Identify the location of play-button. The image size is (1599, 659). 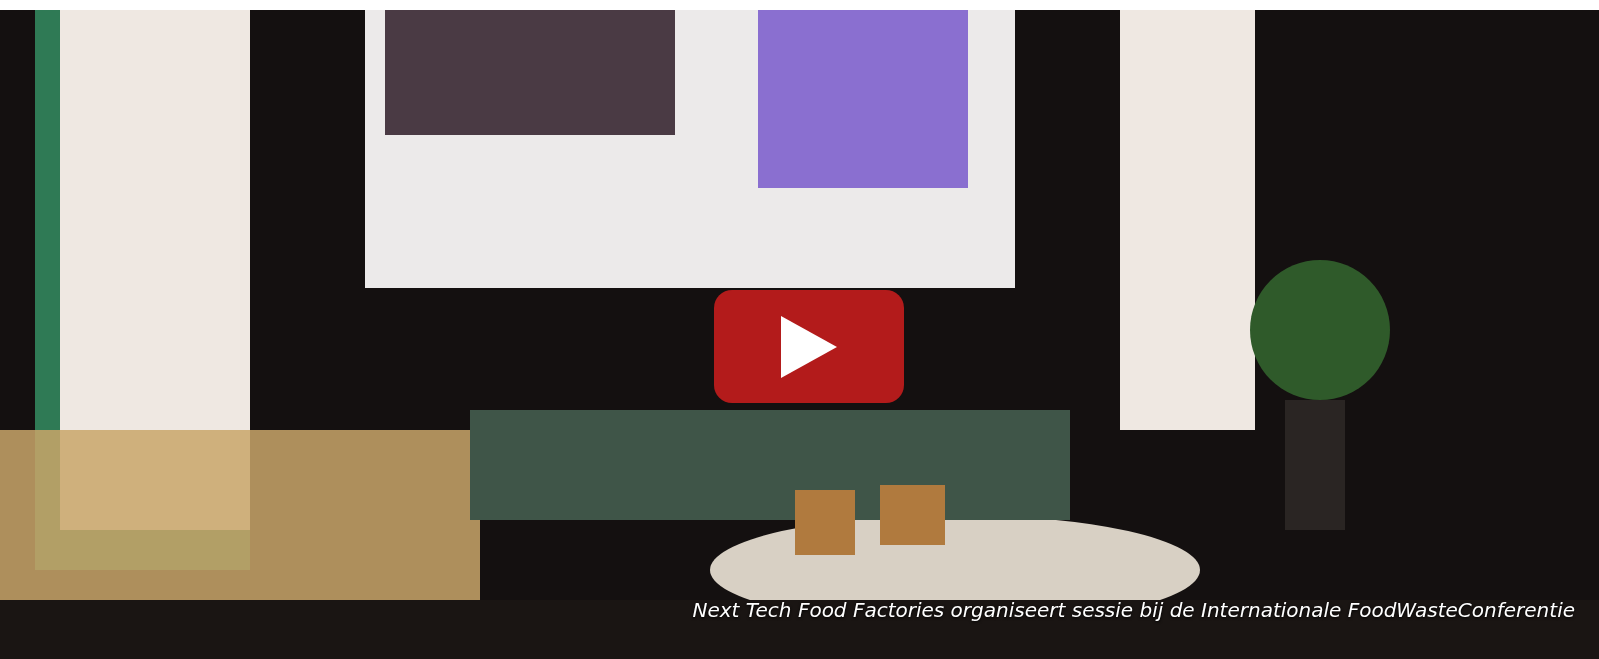
(809, 346).